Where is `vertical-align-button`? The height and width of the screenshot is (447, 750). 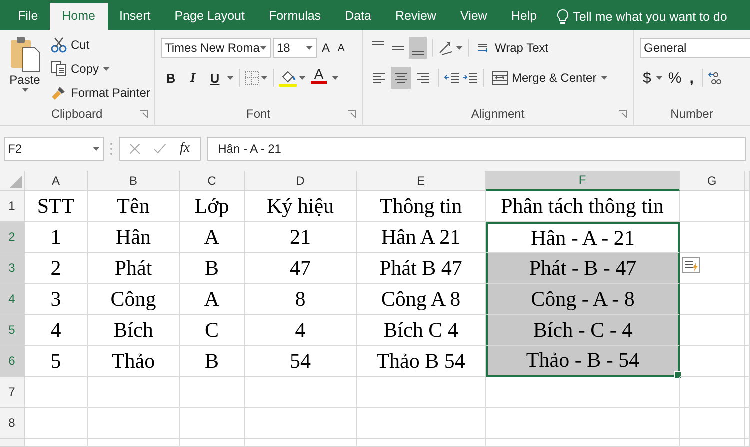
vertical-align-button is located at coordinates (418, 48).